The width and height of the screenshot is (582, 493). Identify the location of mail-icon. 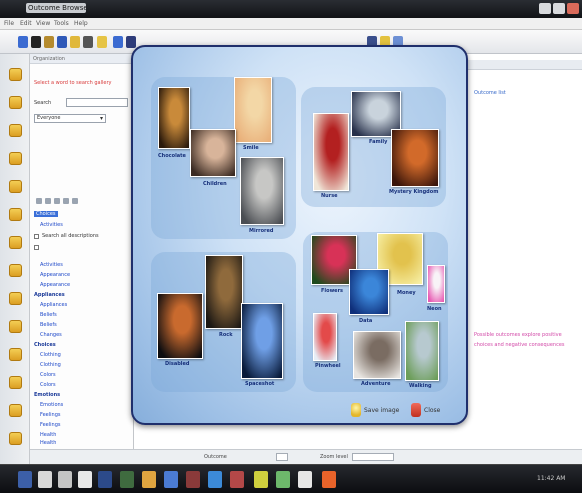
(105, 479).